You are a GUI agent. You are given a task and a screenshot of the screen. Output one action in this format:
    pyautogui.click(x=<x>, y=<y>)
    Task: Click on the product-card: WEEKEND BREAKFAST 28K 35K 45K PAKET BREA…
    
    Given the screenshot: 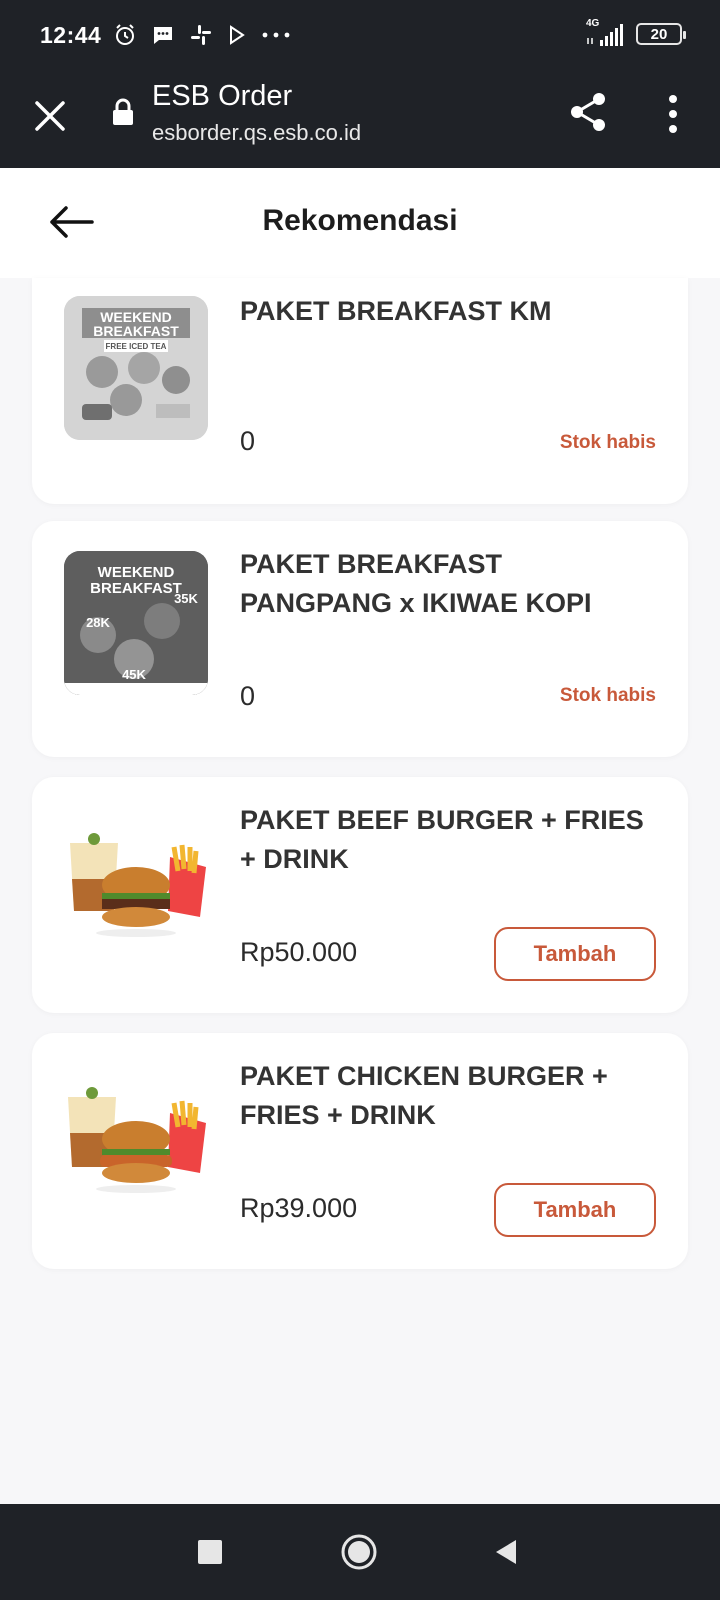 What is the action you would take?
    pyautogui.click(x=360, y=639)
    